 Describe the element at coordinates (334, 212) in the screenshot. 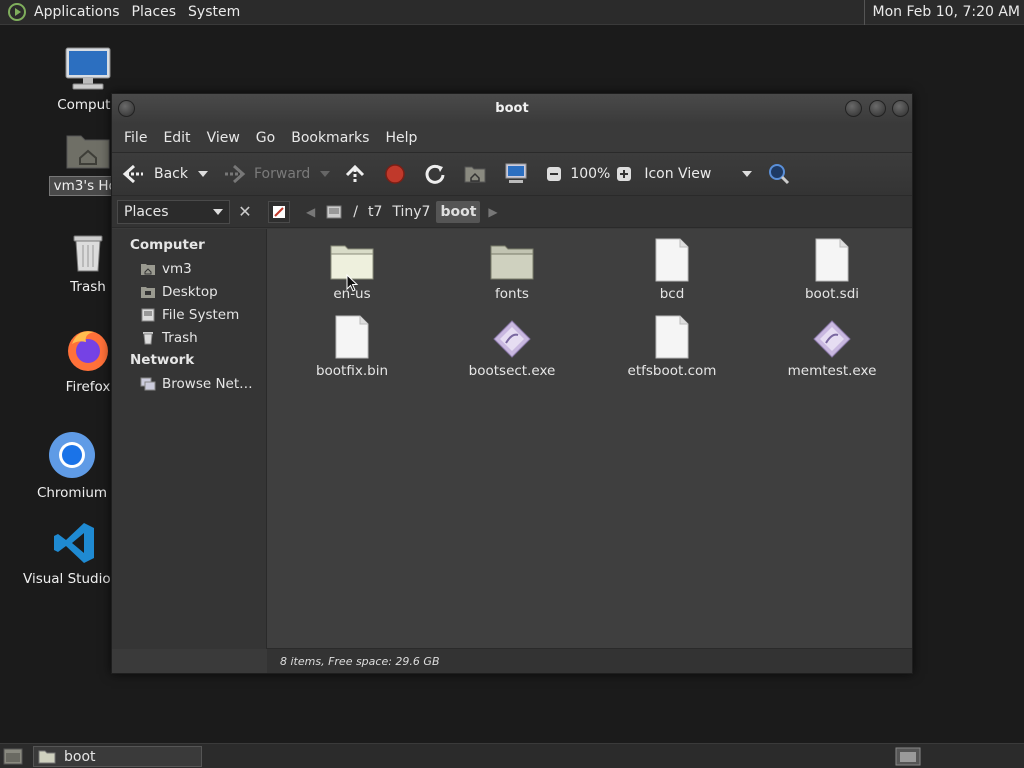

I see `breadcrumb-root-drive` at that location.